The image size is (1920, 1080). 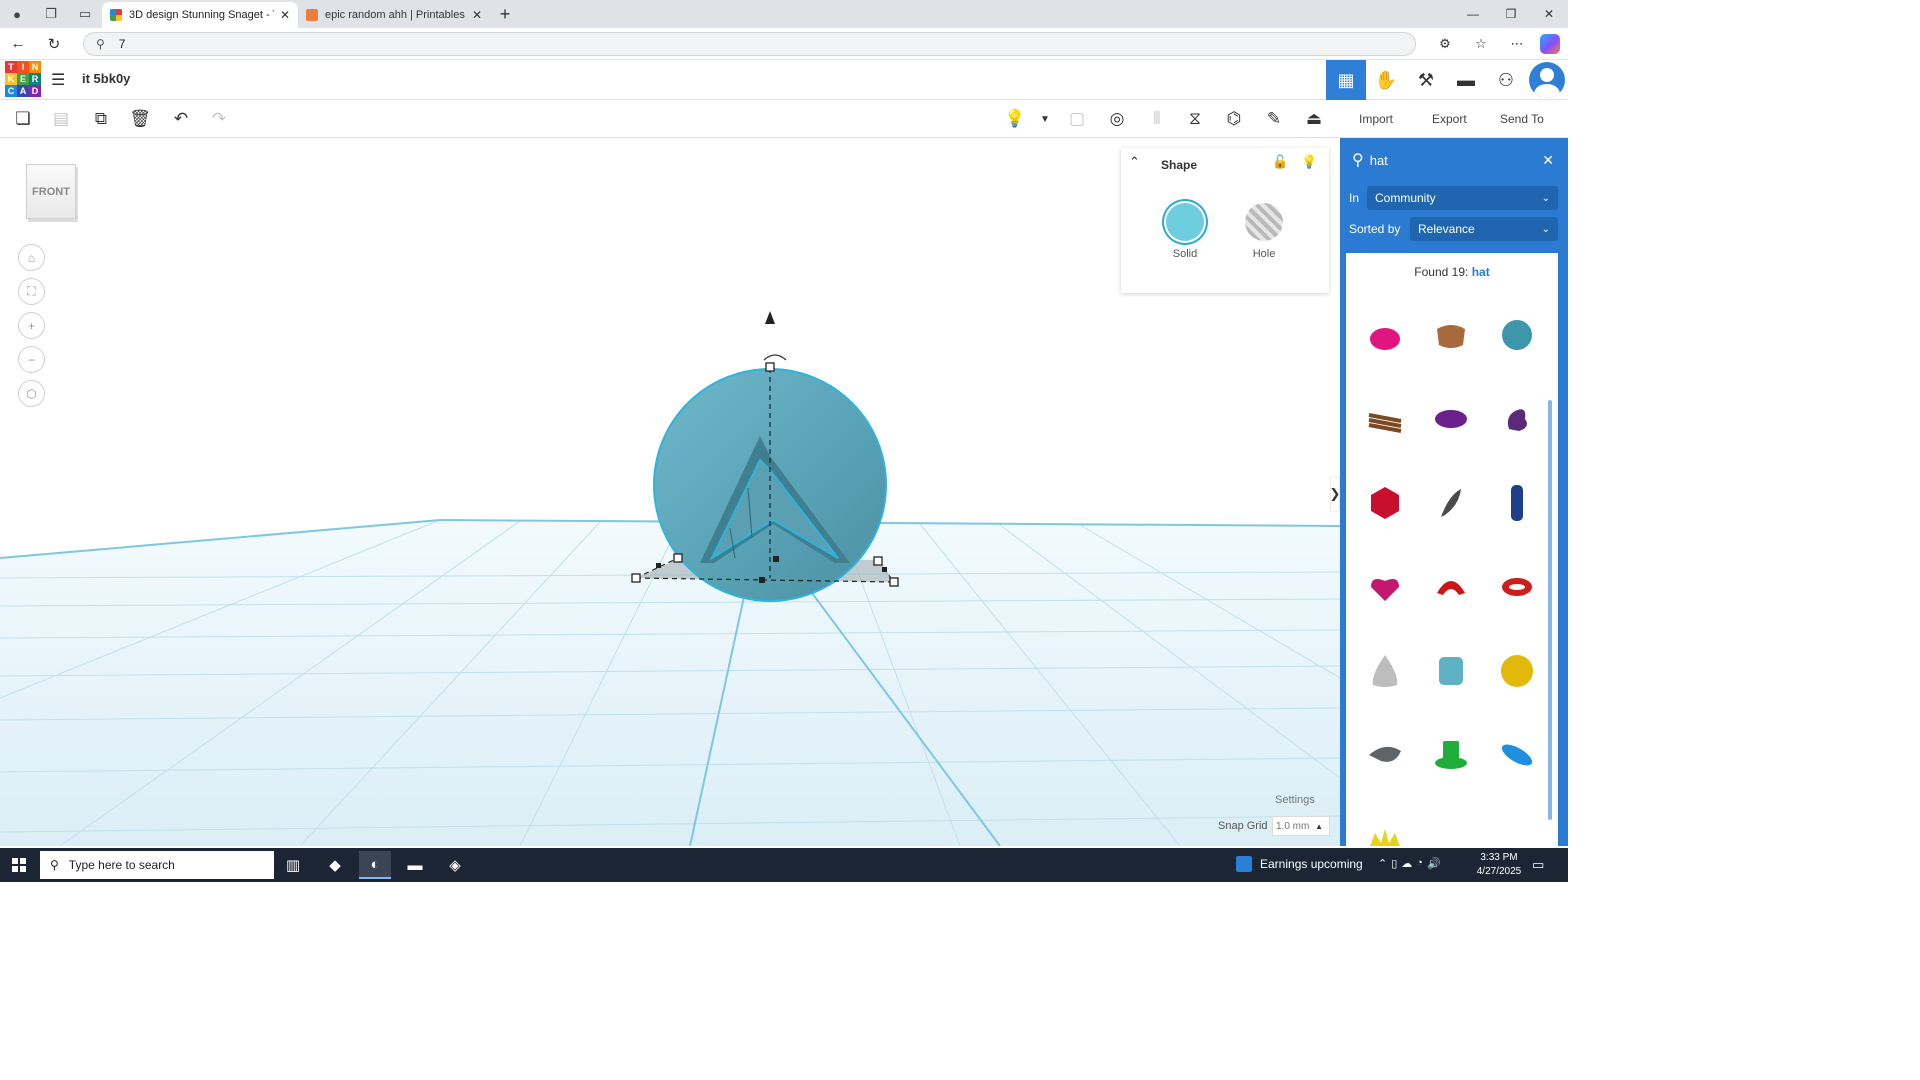 I want to click on brown-heart-thumbnail-icon, so click(x=1451, y=336).